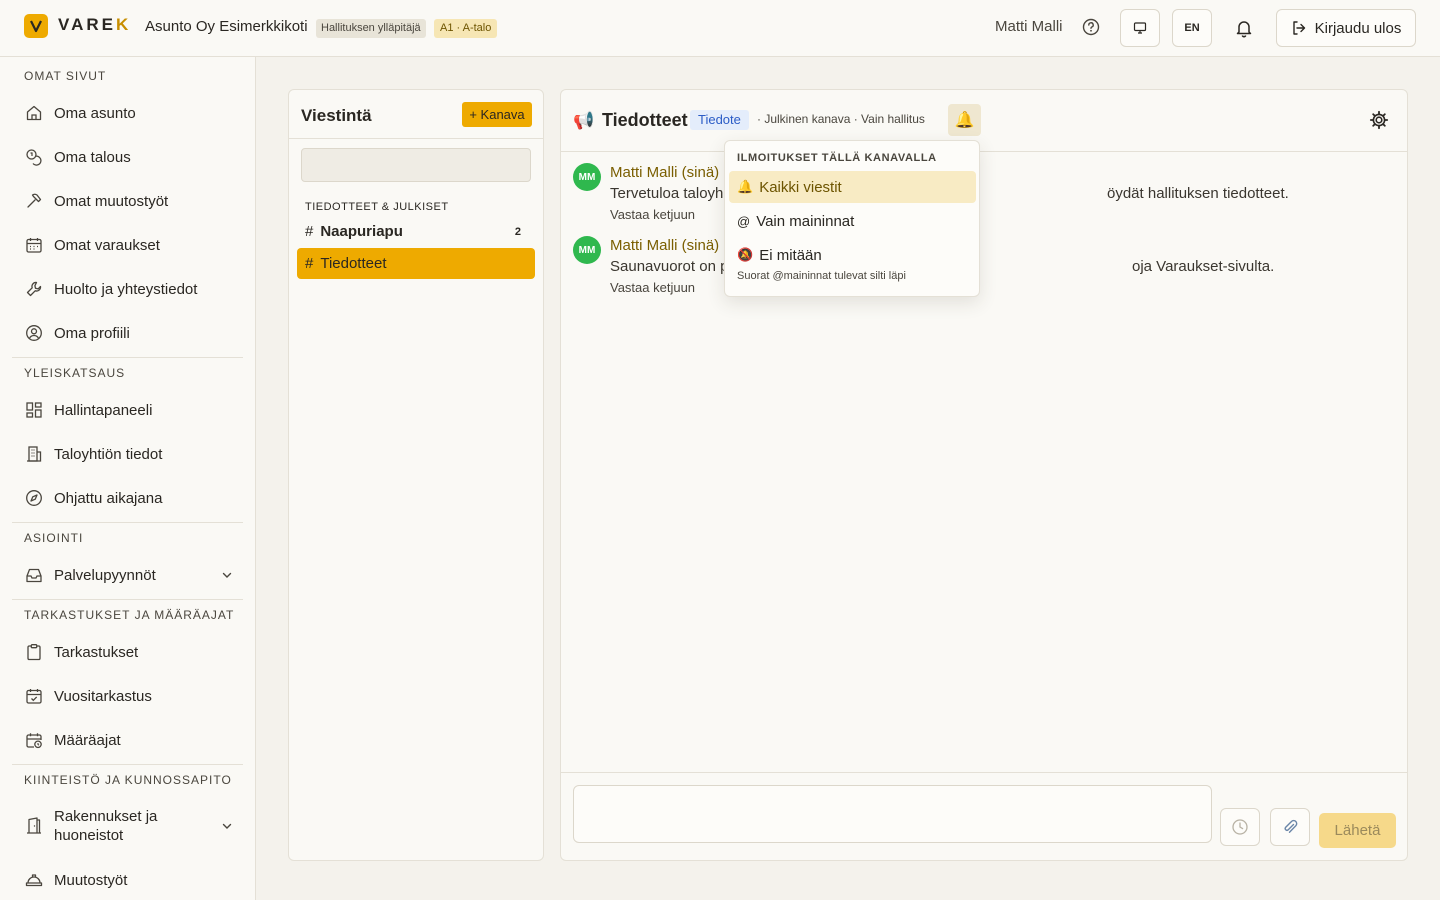  I want to click on channel-item-naapuriapu: # Naapuriapu 2, so click(416, 231).